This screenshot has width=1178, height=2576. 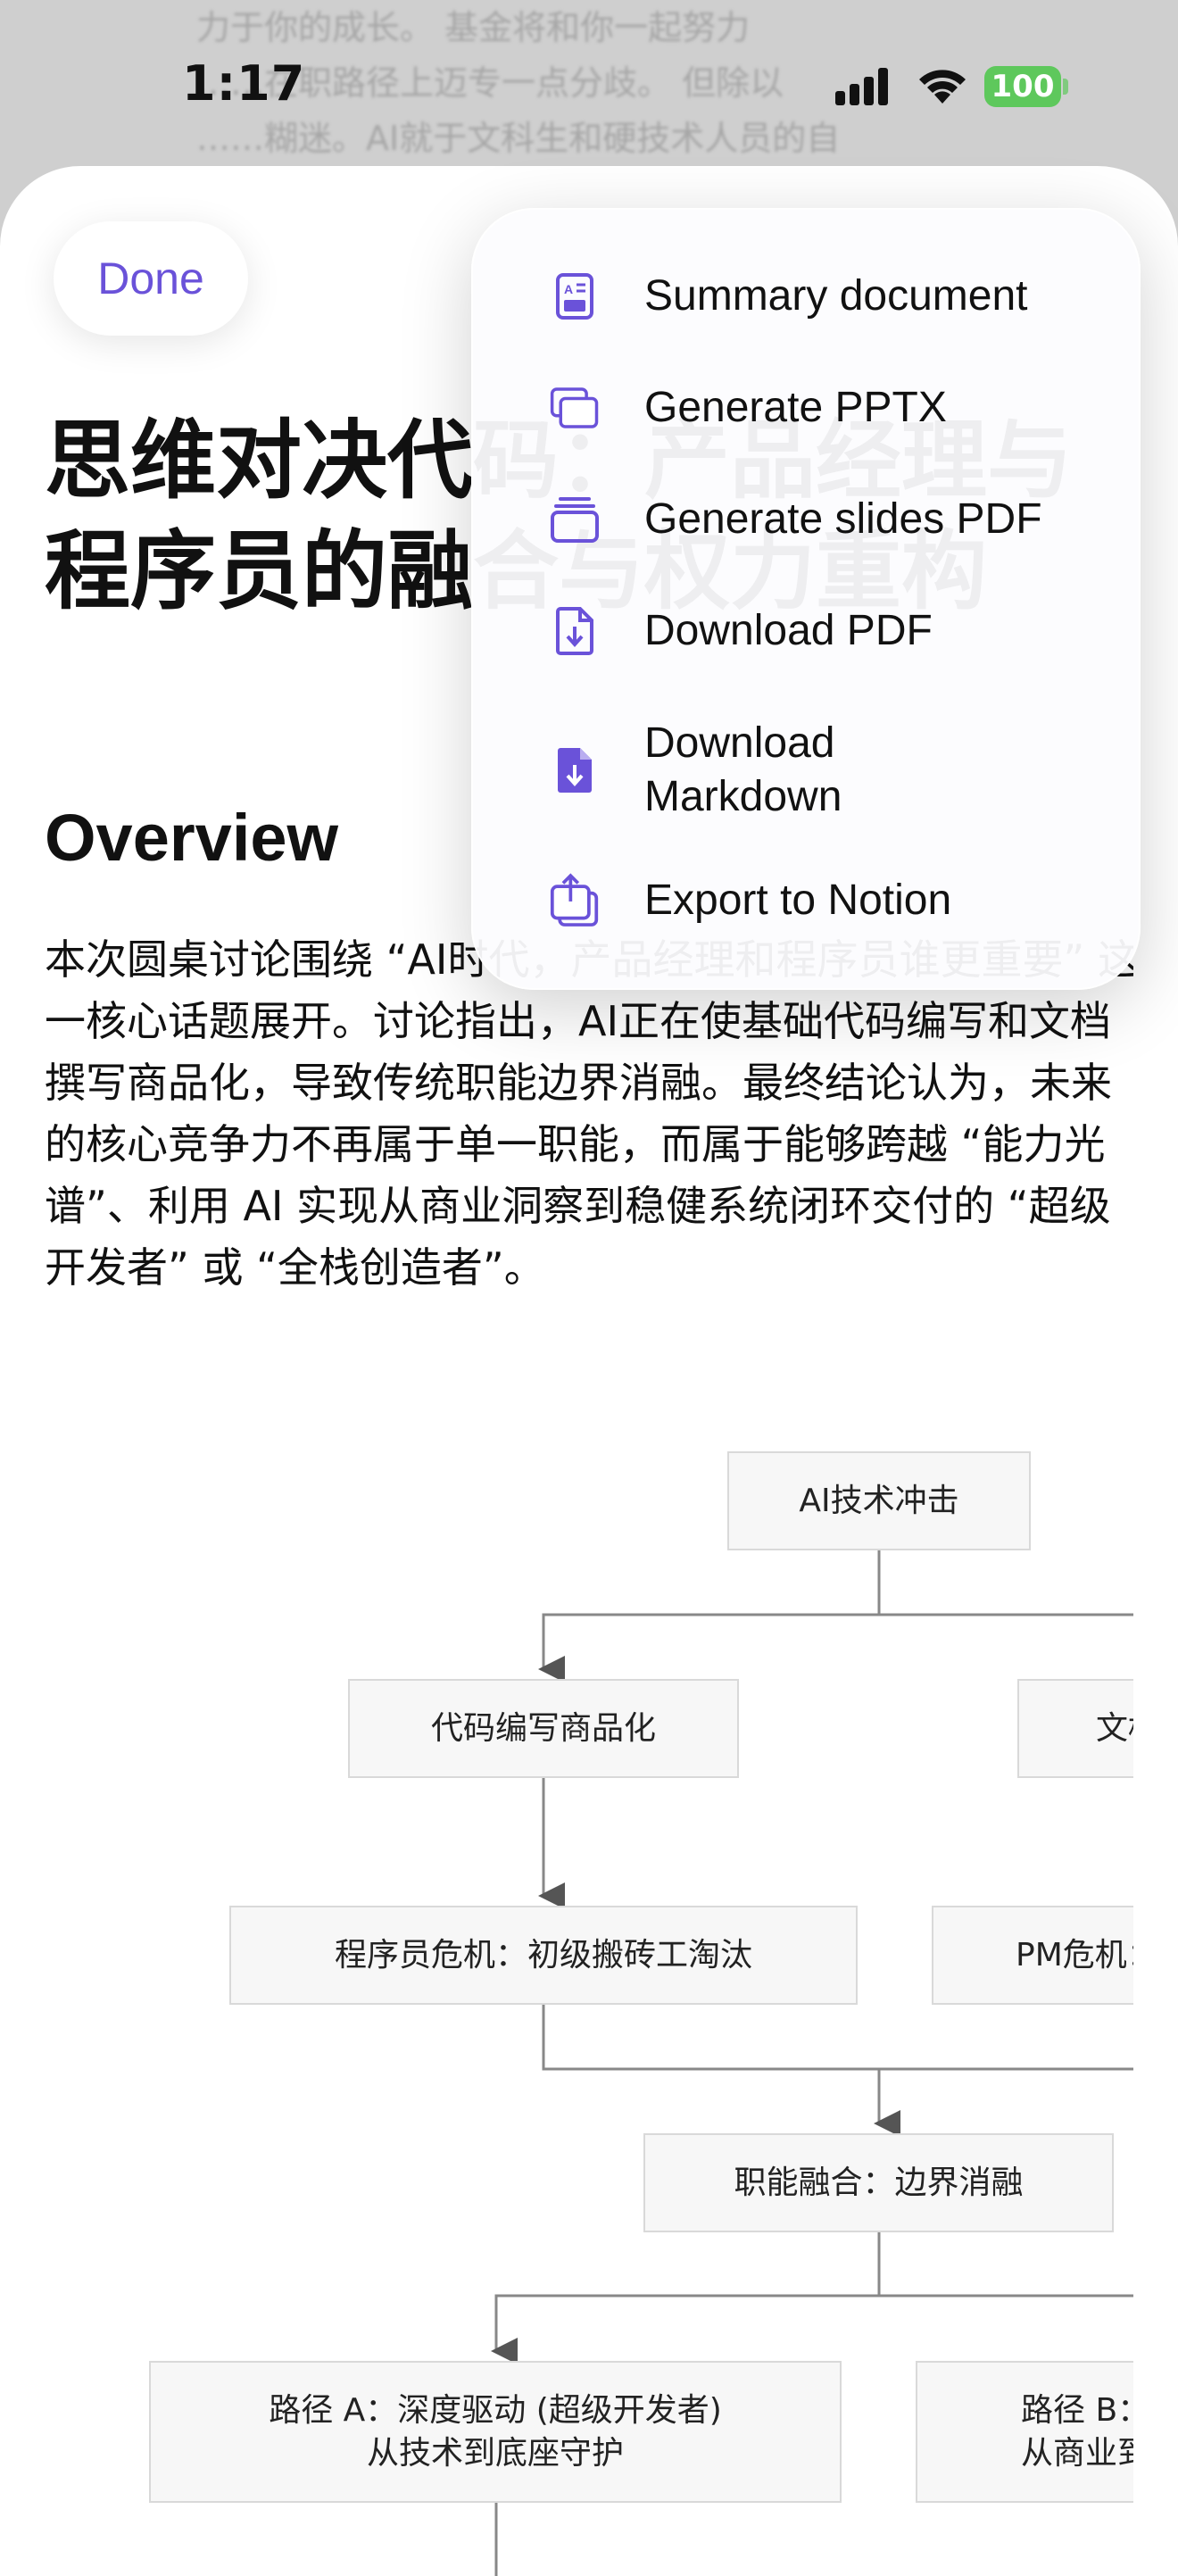 I want to click on flow-node: AI技术冲击, so click(x=879, y=1501).